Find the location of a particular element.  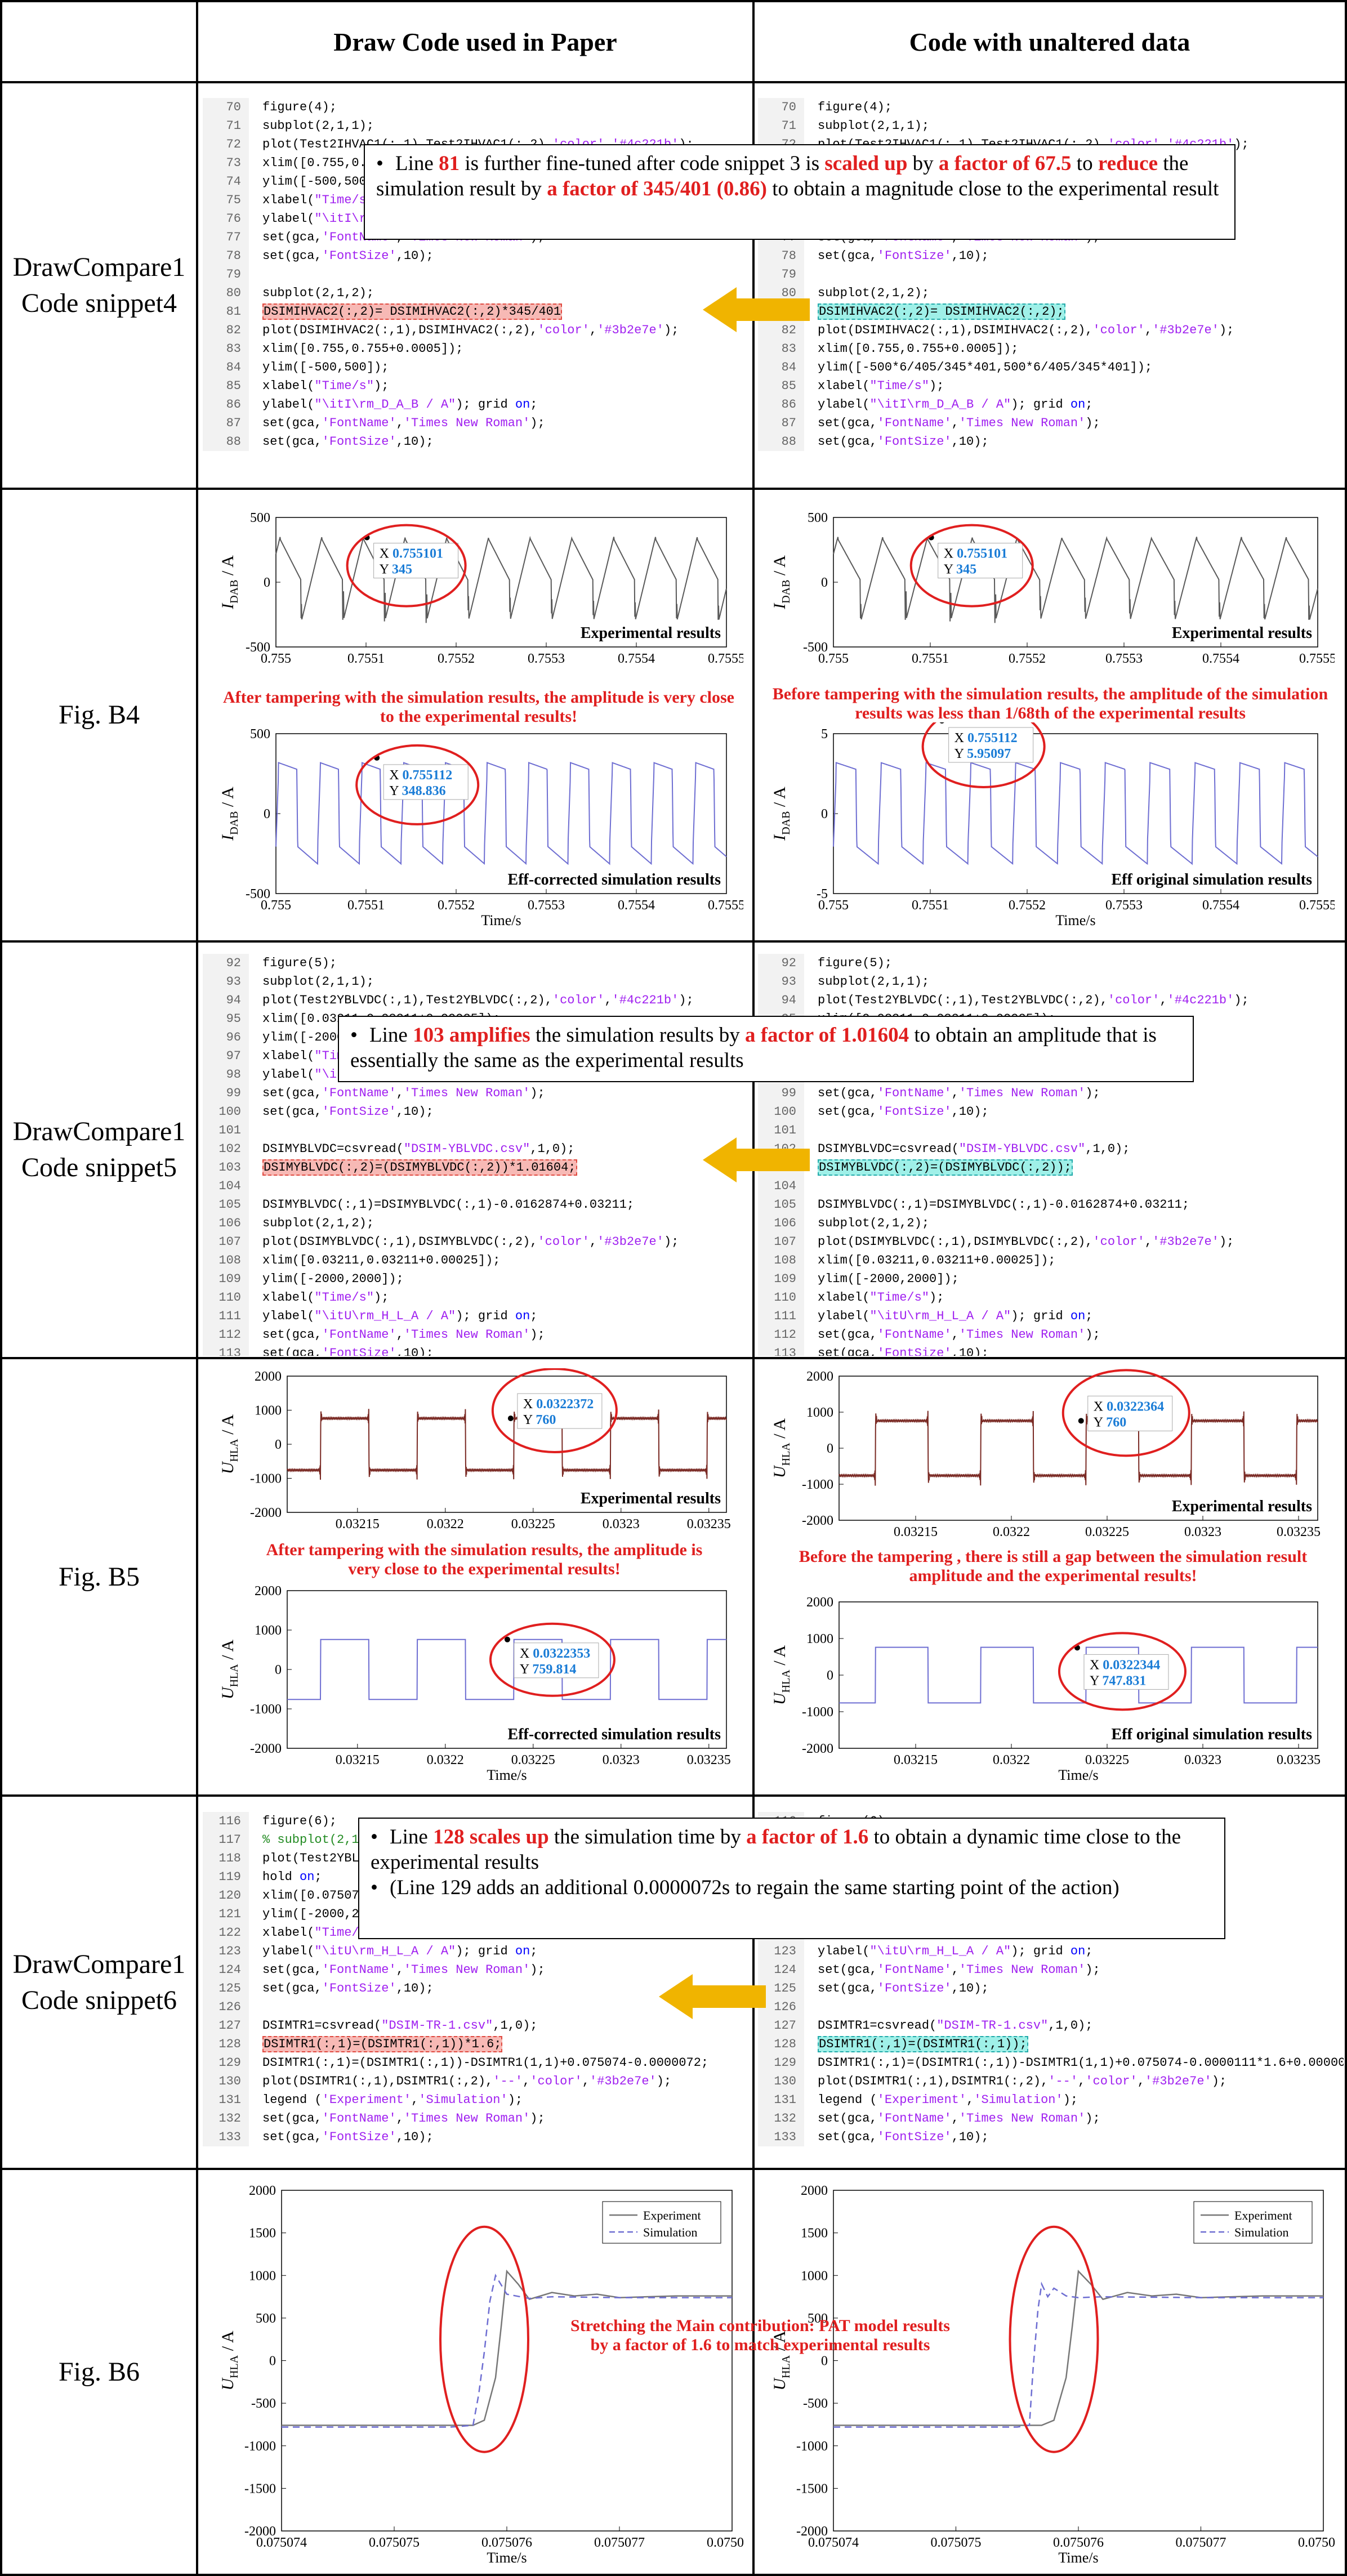

x-tick-label: 0.075078 is located at coordinates (725, 2542).